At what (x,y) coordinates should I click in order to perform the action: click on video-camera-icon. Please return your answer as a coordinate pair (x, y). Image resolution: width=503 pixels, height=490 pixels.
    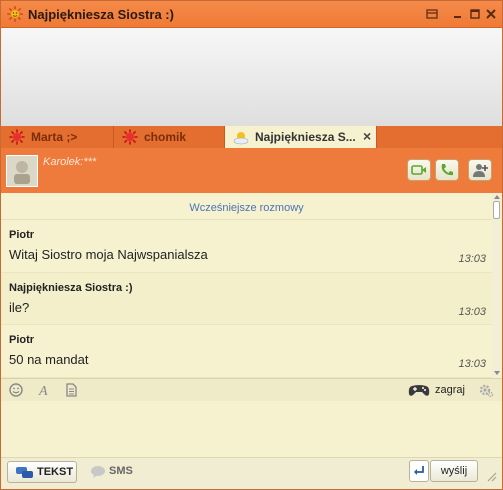
    Looking at the image, I should click on (418, 170).